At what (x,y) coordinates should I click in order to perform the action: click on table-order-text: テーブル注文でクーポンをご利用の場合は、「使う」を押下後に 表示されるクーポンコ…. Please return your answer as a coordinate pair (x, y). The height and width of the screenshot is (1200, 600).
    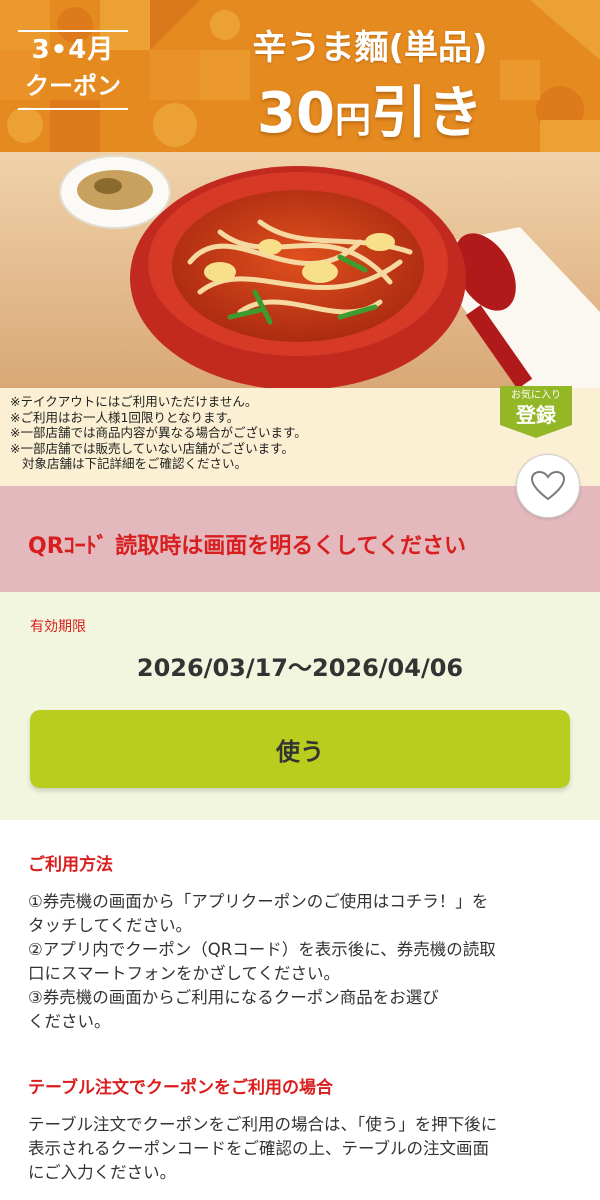
    Looking at the image, I should click on (300, 1149).